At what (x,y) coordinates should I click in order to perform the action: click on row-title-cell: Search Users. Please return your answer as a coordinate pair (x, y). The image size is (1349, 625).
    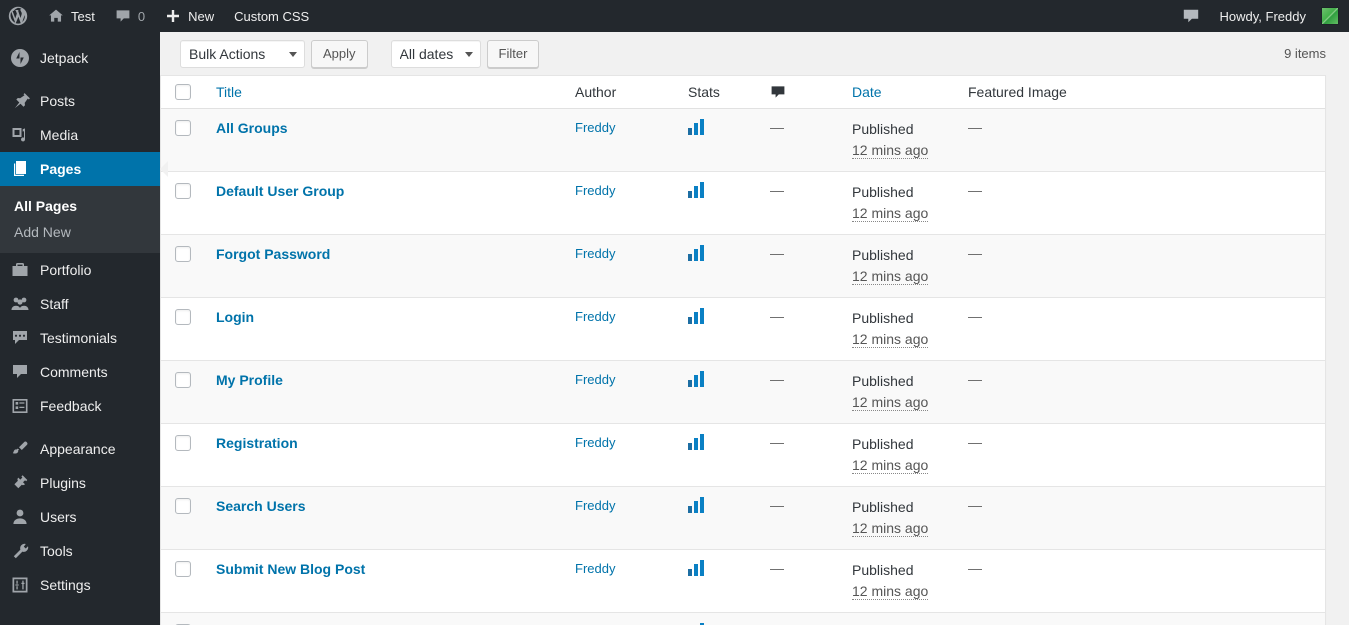
    Looking at the image, I should click on (385, 517).